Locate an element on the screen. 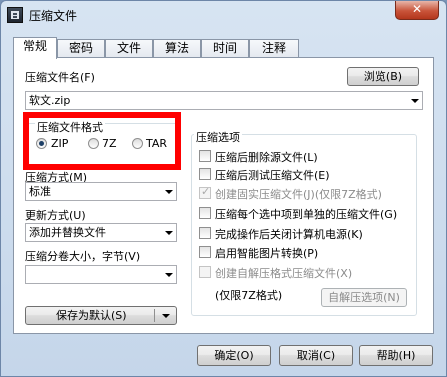  option-solid-archive-label: 创建固实压缩文件(J)(仅限7Z格式) is located at coordinates (298, 194).